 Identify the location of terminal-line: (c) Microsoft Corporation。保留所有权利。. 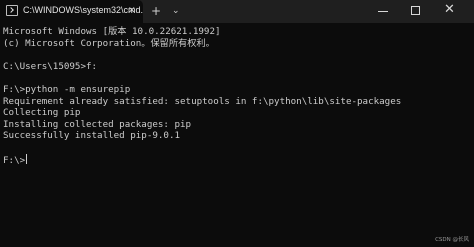
(109, 43).